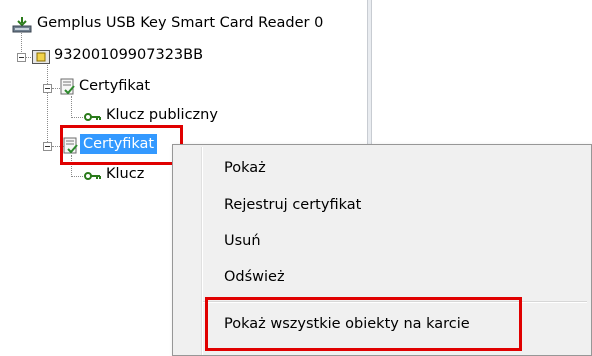 This screenshot has height=356, width=592. What do you see at coordinates (242, 241) in the screenshot?
I see `menu-item-delete: Usuń` at bounding box center [242, 241].